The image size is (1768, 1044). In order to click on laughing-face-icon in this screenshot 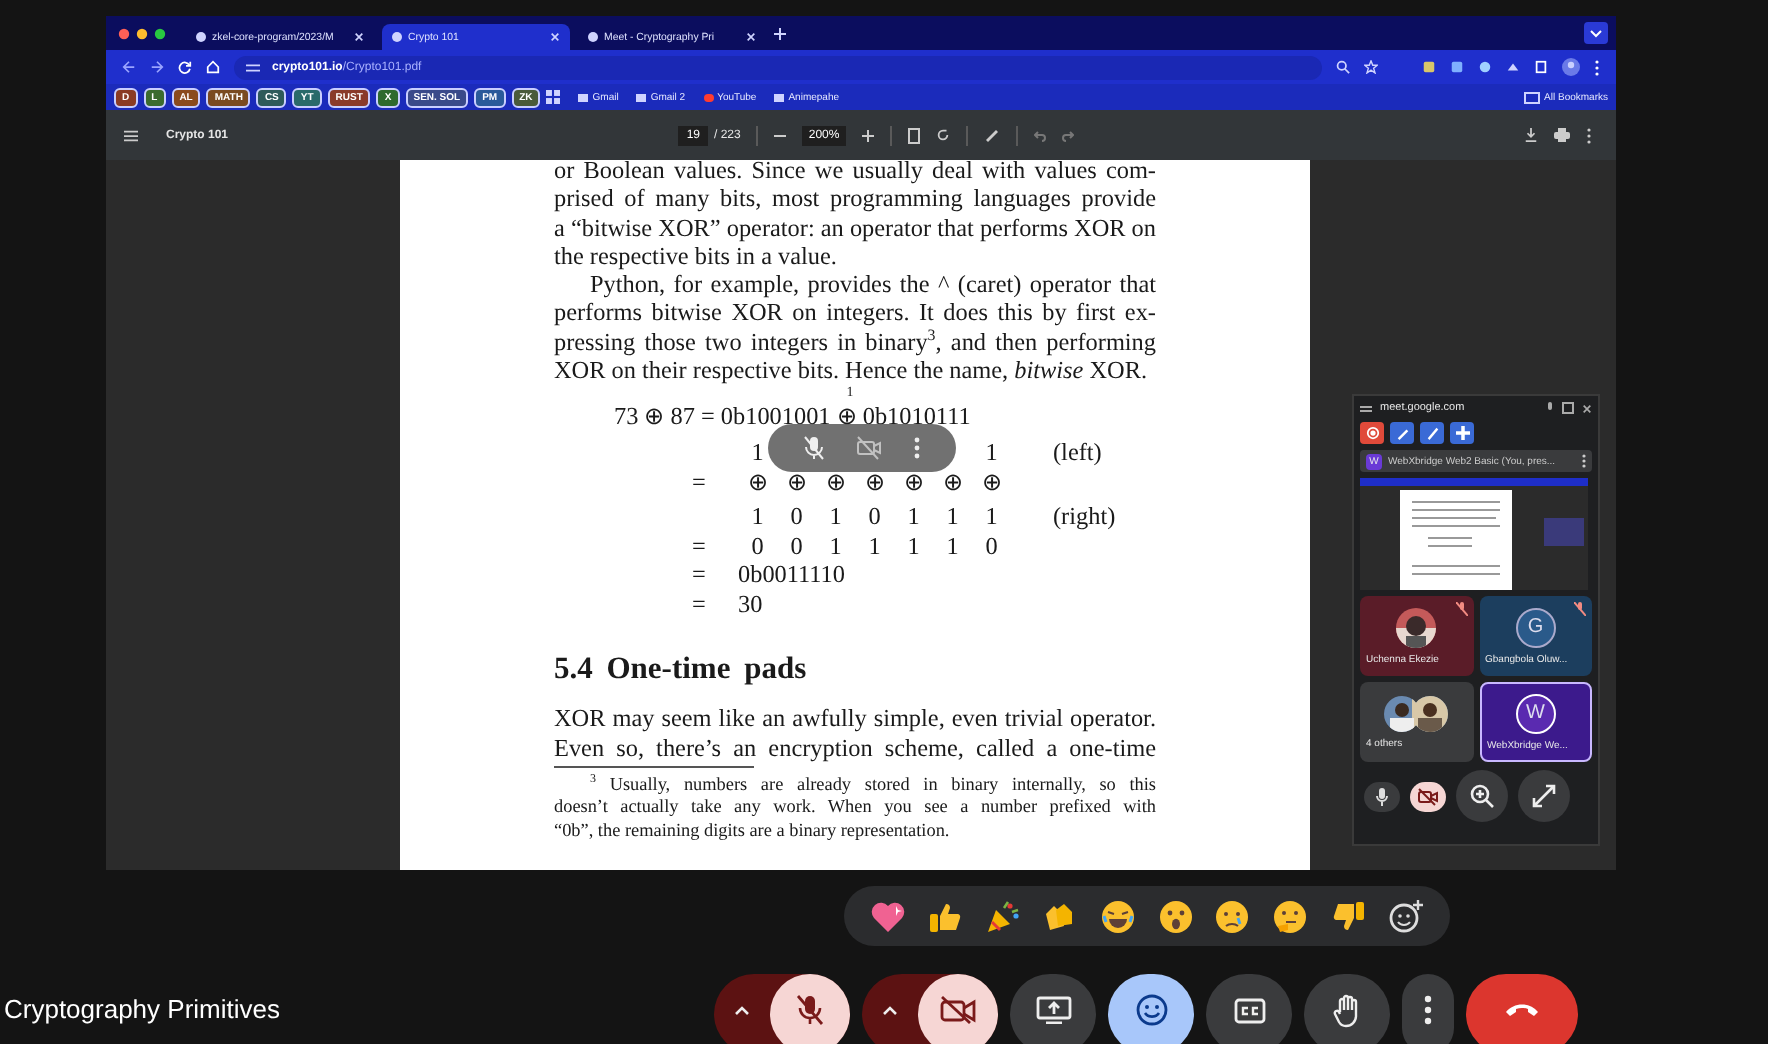, I will do `click(1118, 916)`.